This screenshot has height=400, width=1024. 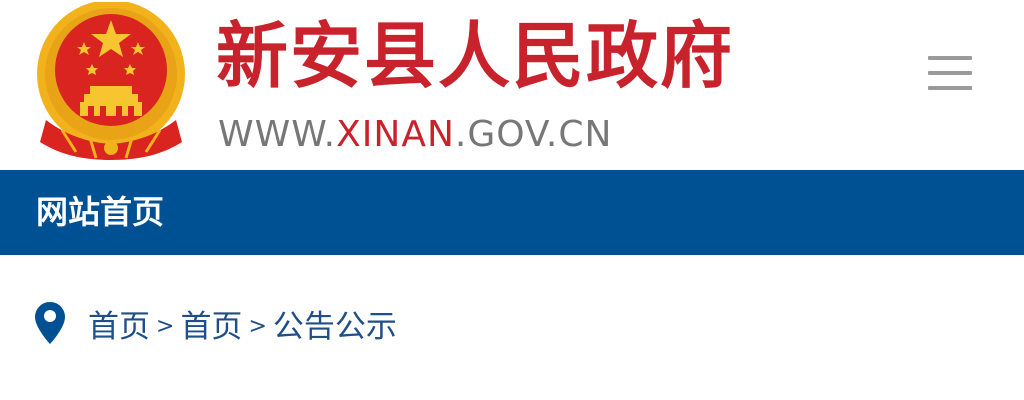 What do you see at coordinates (100, 212) in the screenshot?
I see `nav-item-home: 网站首页` at bounding box center [100, 212].